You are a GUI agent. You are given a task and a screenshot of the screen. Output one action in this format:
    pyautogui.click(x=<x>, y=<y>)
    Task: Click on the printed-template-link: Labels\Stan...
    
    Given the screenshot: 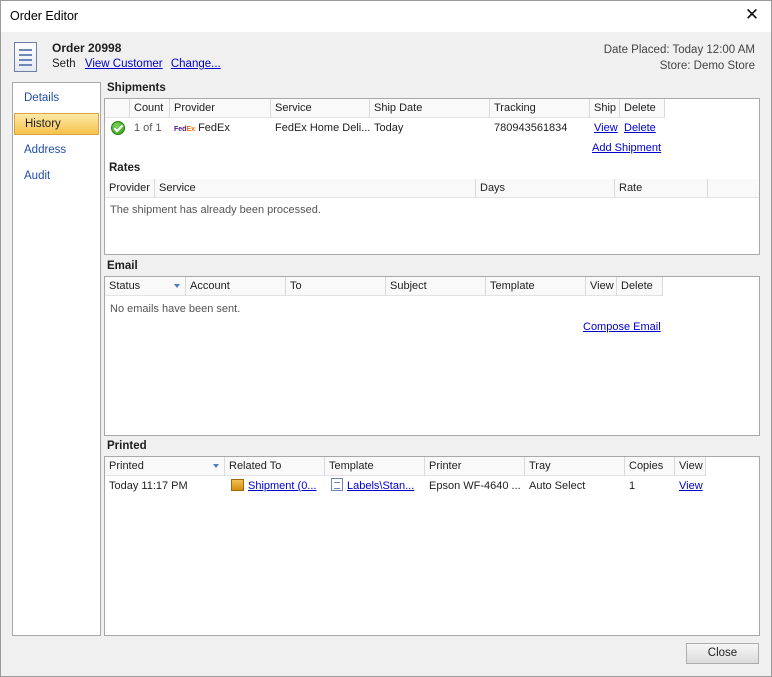 What is the action you would take?
    pyautogui.click(x=380, y=486)
    